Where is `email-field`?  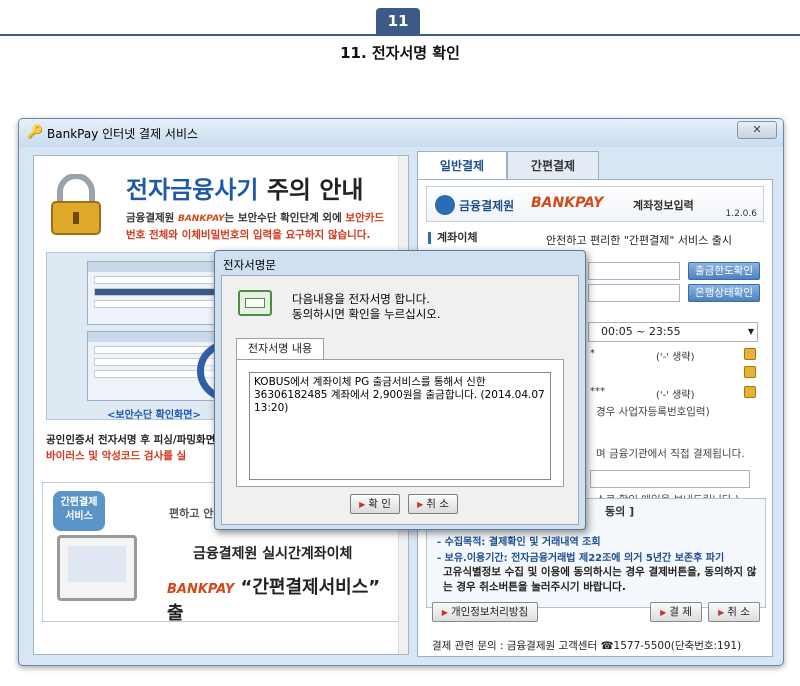 email-field is located at coordinates (670, 479).